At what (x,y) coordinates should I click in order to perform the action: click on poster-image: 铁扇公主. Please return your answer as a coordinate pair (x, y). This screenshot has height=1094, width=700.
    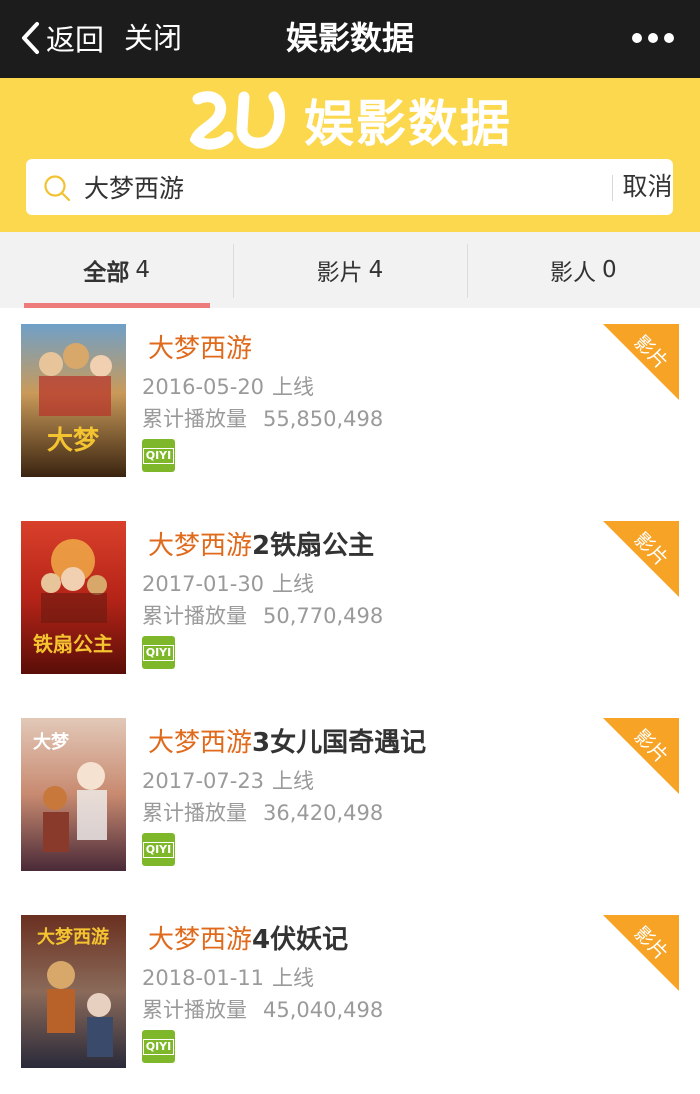
    Looking at the image, I should click on (73, 597).